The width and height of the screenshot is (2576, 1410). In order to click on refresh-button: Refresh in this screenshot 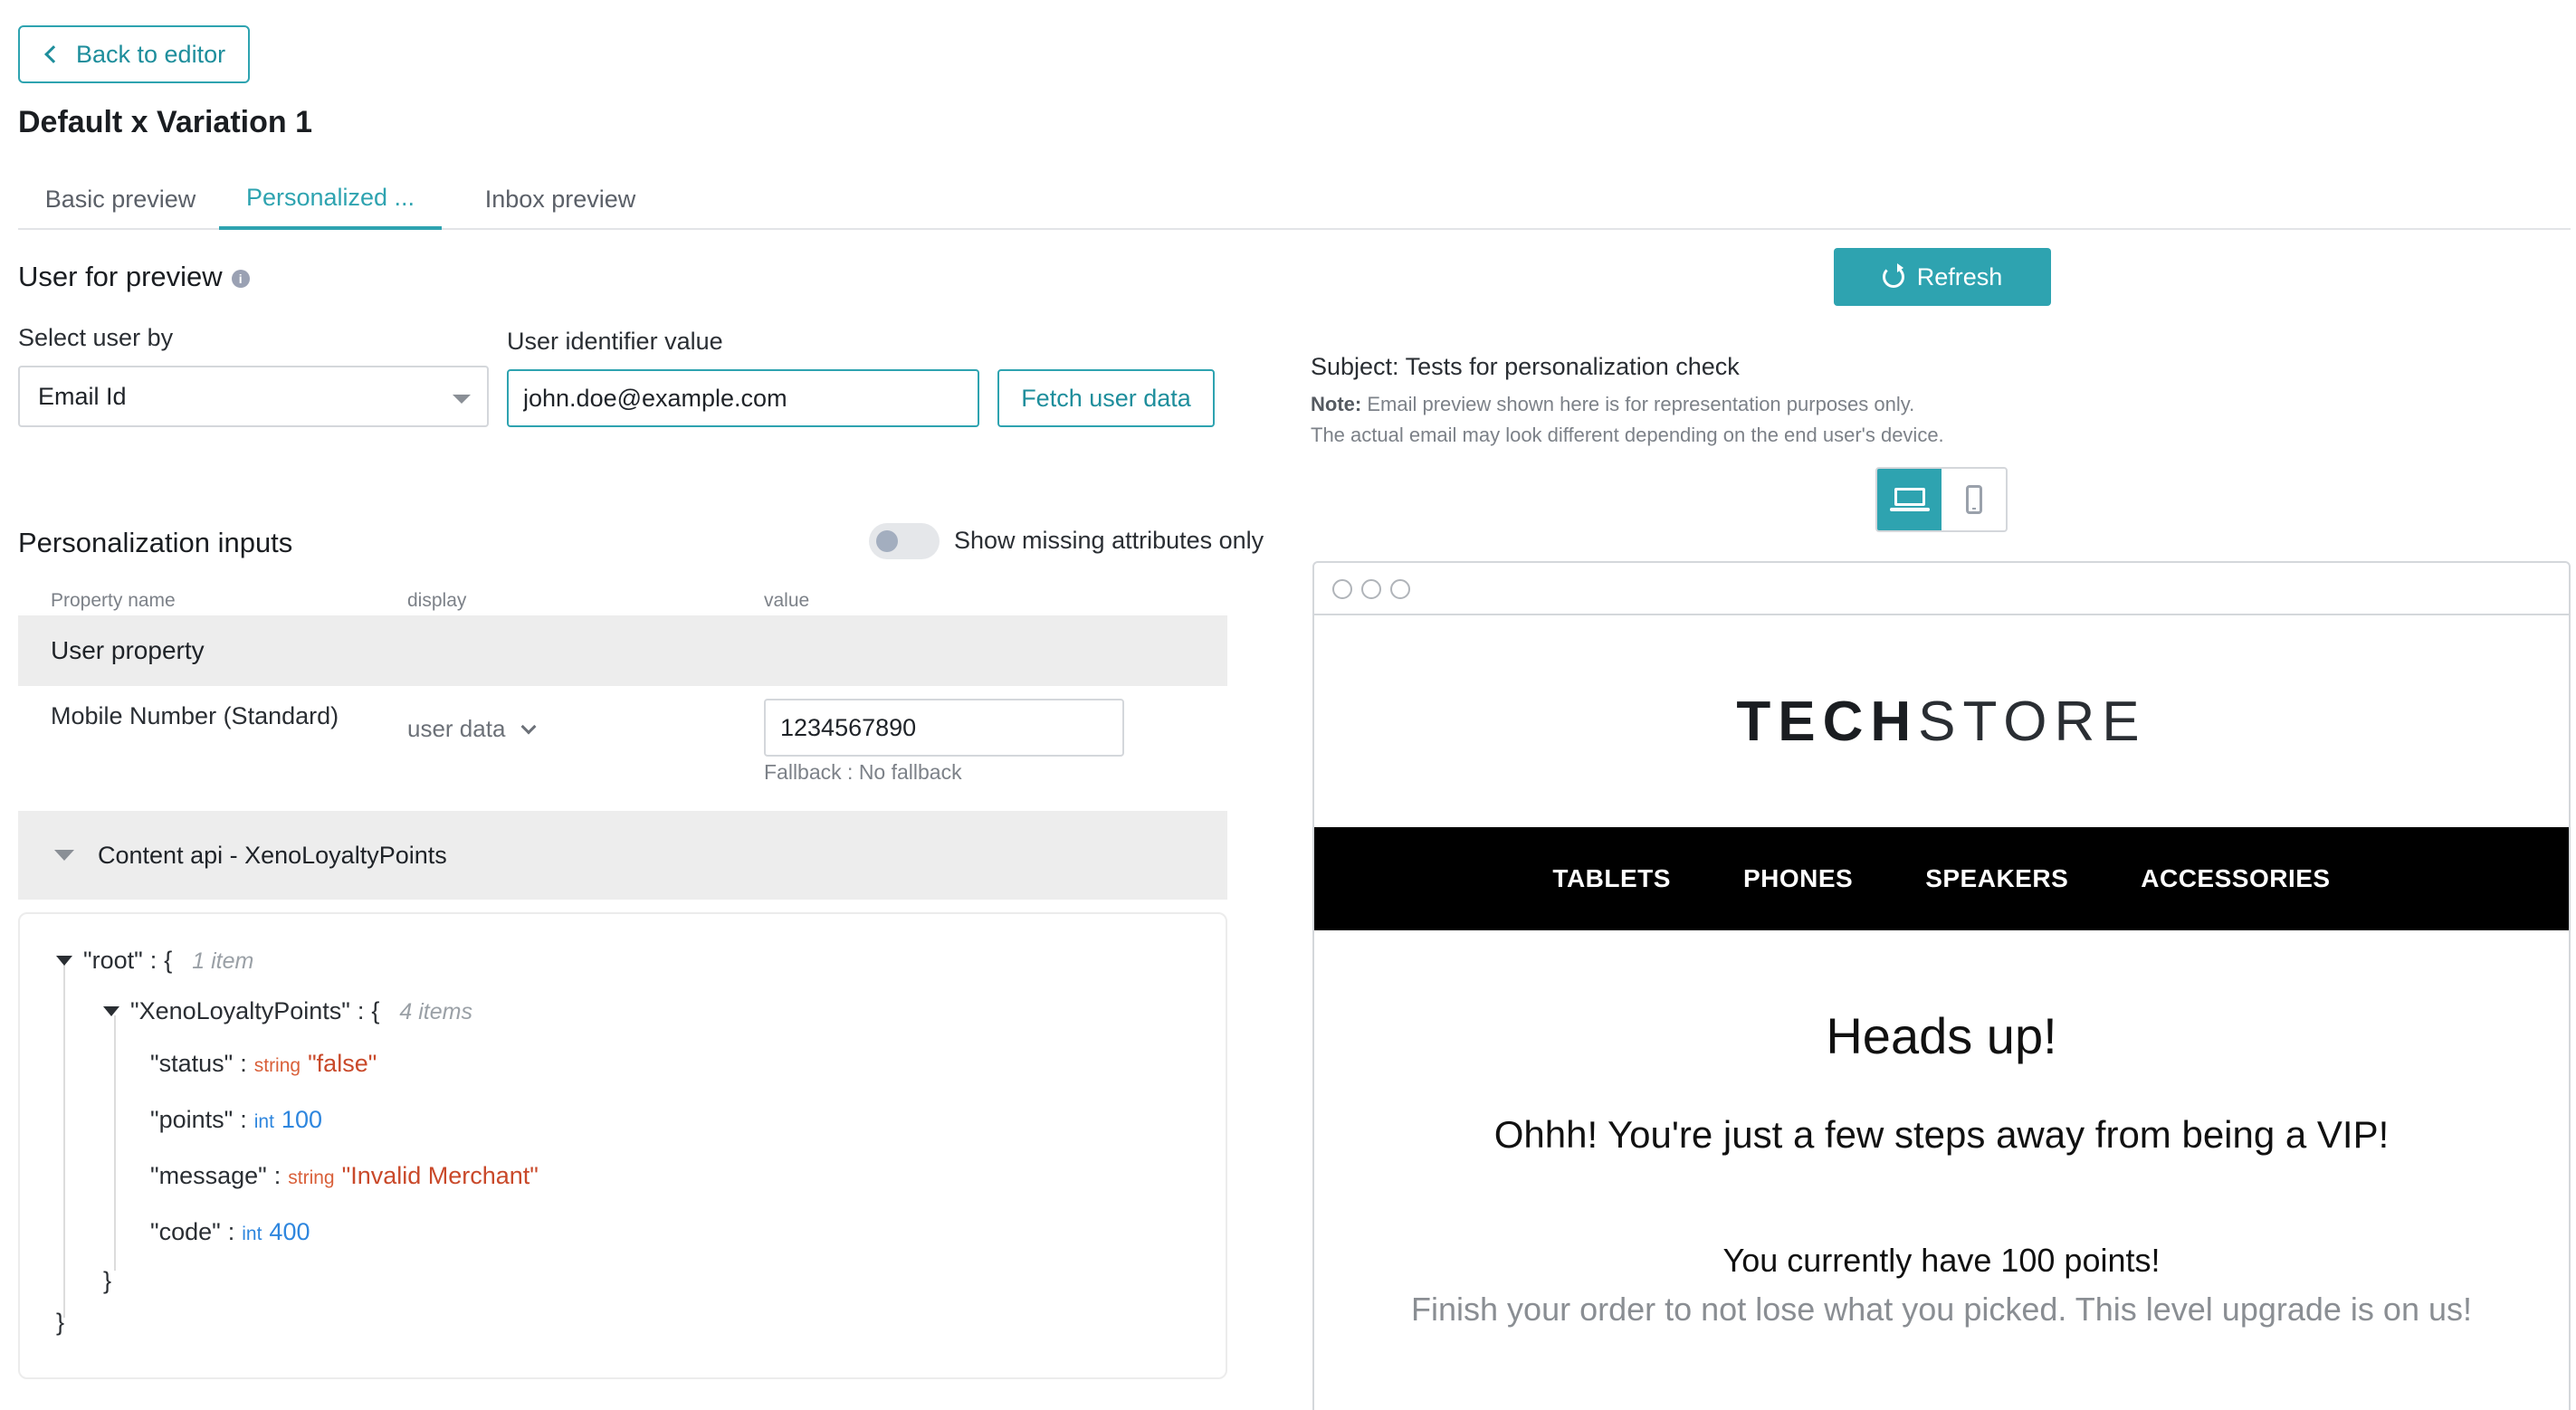, I will do `click(1942, 277)`.